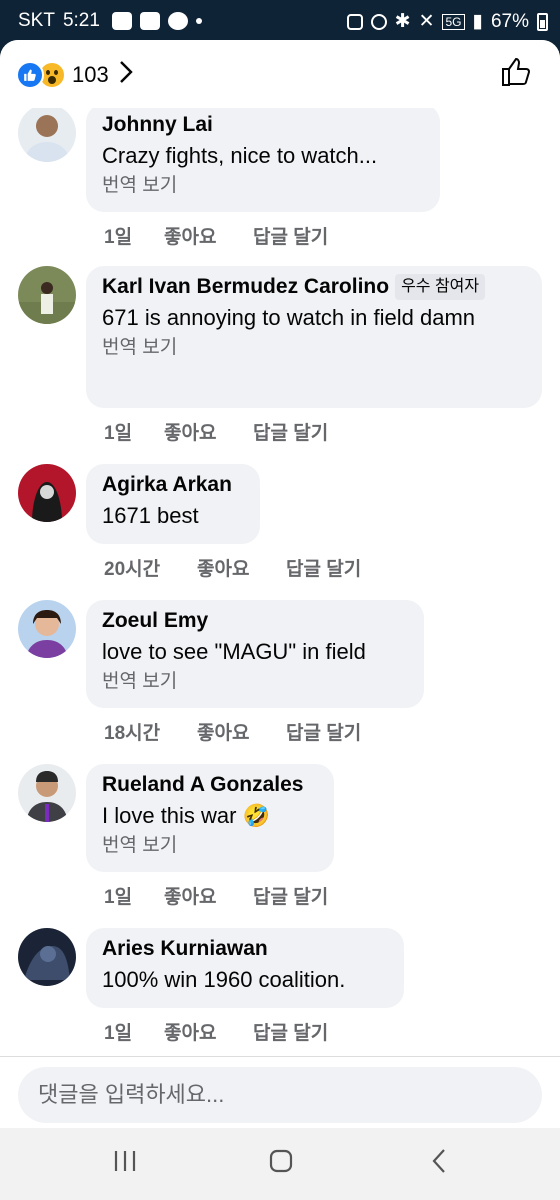 The width and height of the screenshot is (560, 1200). Describe the element at coordinates (149, 21) in the screenshot. I see `youtube-notification-icon` at that location.